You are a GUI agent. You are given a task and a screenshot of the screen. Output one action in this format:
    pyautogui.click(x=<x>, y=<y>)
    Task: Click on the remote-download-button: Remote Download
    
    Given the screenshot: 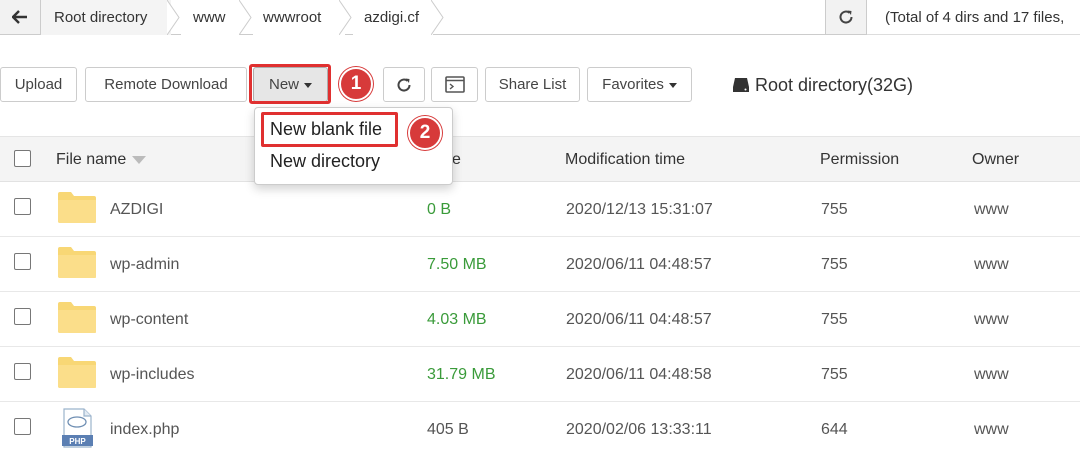 What is the action you would take?
    pyautogui.click(x=166, y=84)
    